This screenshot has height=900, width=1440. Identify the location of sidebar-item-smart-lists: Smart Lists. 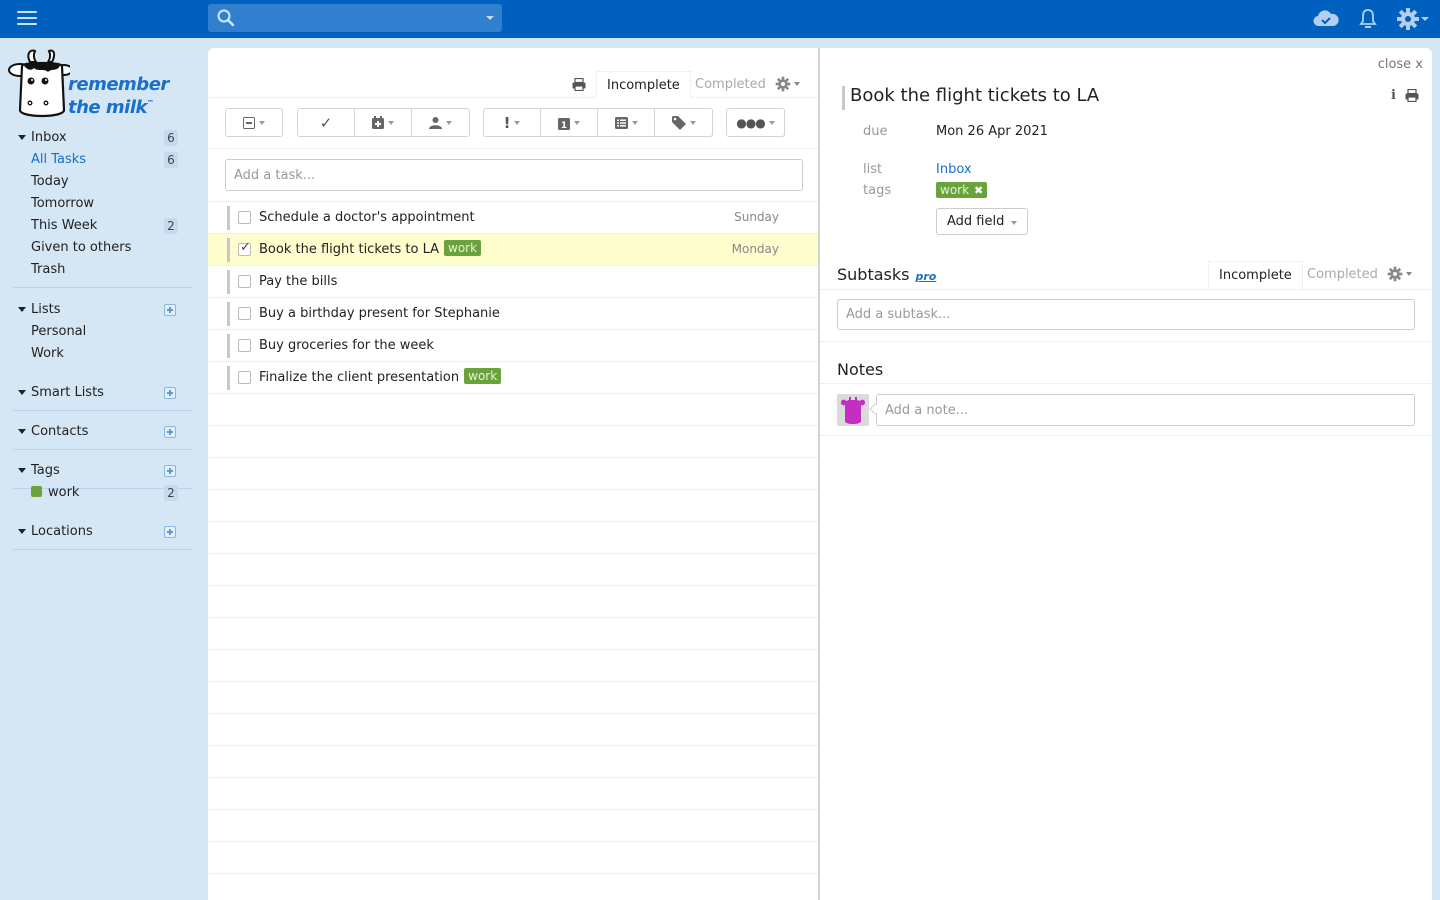
(104, 393).